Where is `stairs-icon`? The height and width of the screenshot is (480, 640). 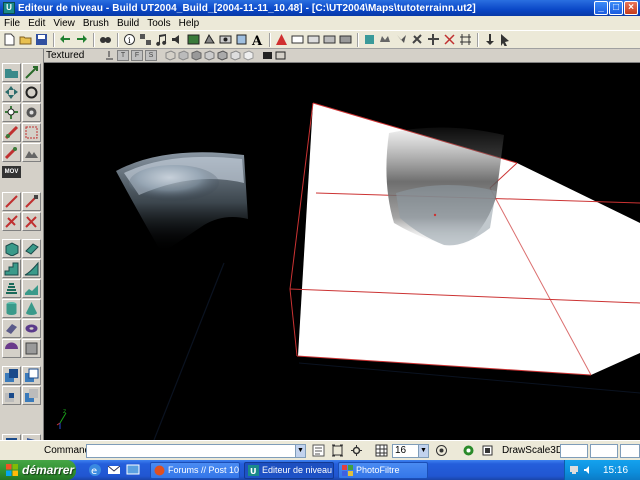
stairs-icon is located at coordinates (11, 268).